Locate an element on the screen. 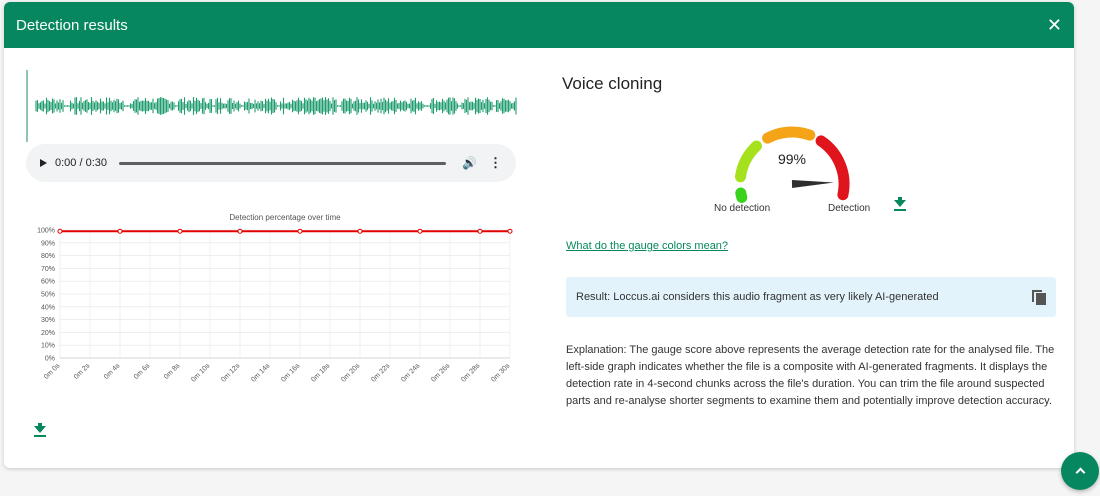  gauge-arc-red is located at coordinates (832, 168).